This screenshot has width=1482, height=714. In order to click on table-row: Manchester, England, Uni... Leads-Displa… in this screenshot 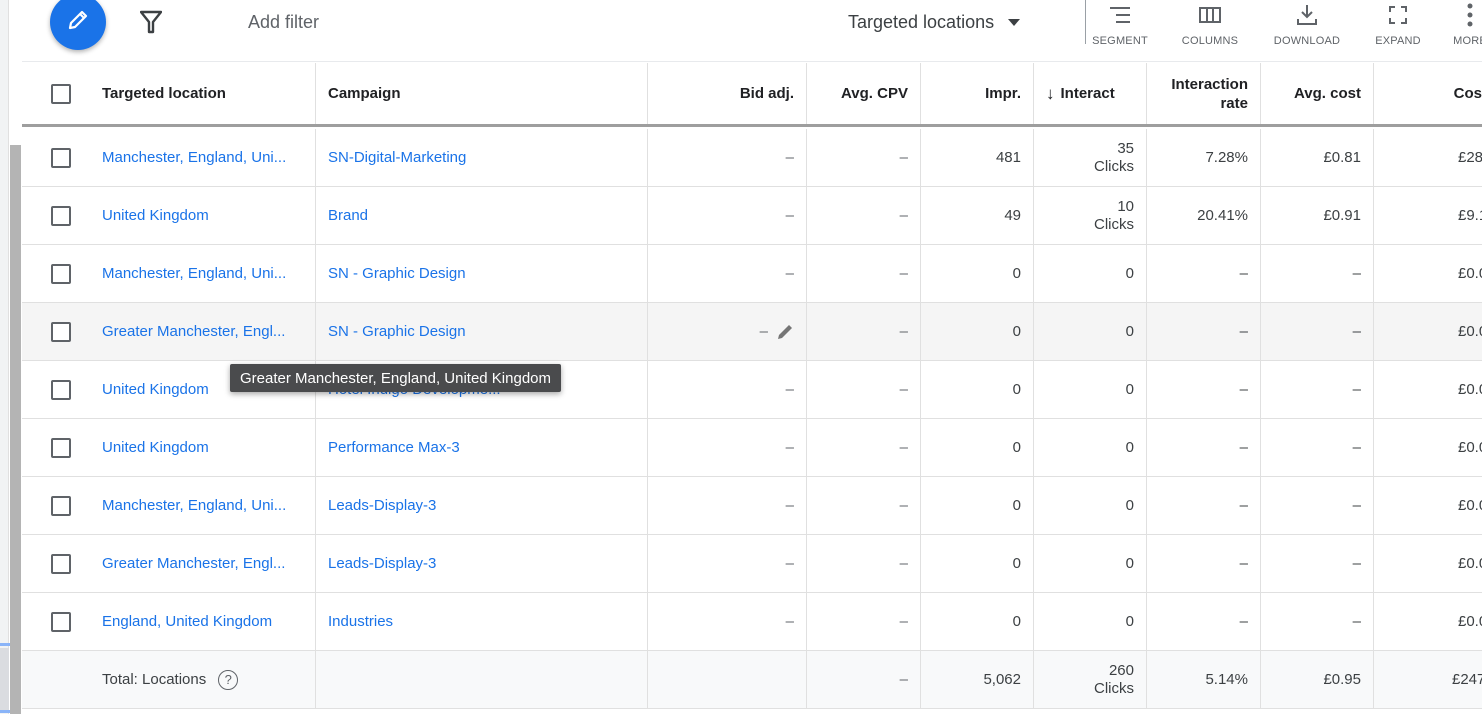, I will do `click(752, 506)`.